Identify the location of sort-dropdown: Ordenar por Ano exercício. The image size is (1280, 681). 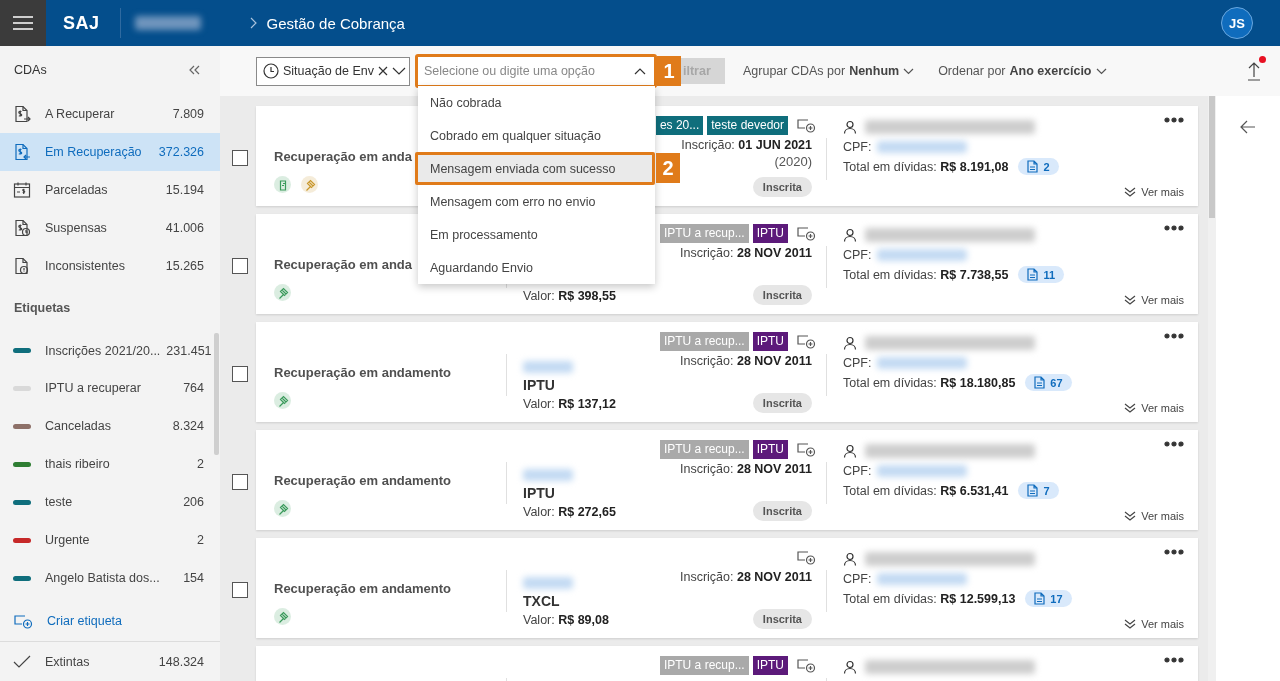
(1022, 71).